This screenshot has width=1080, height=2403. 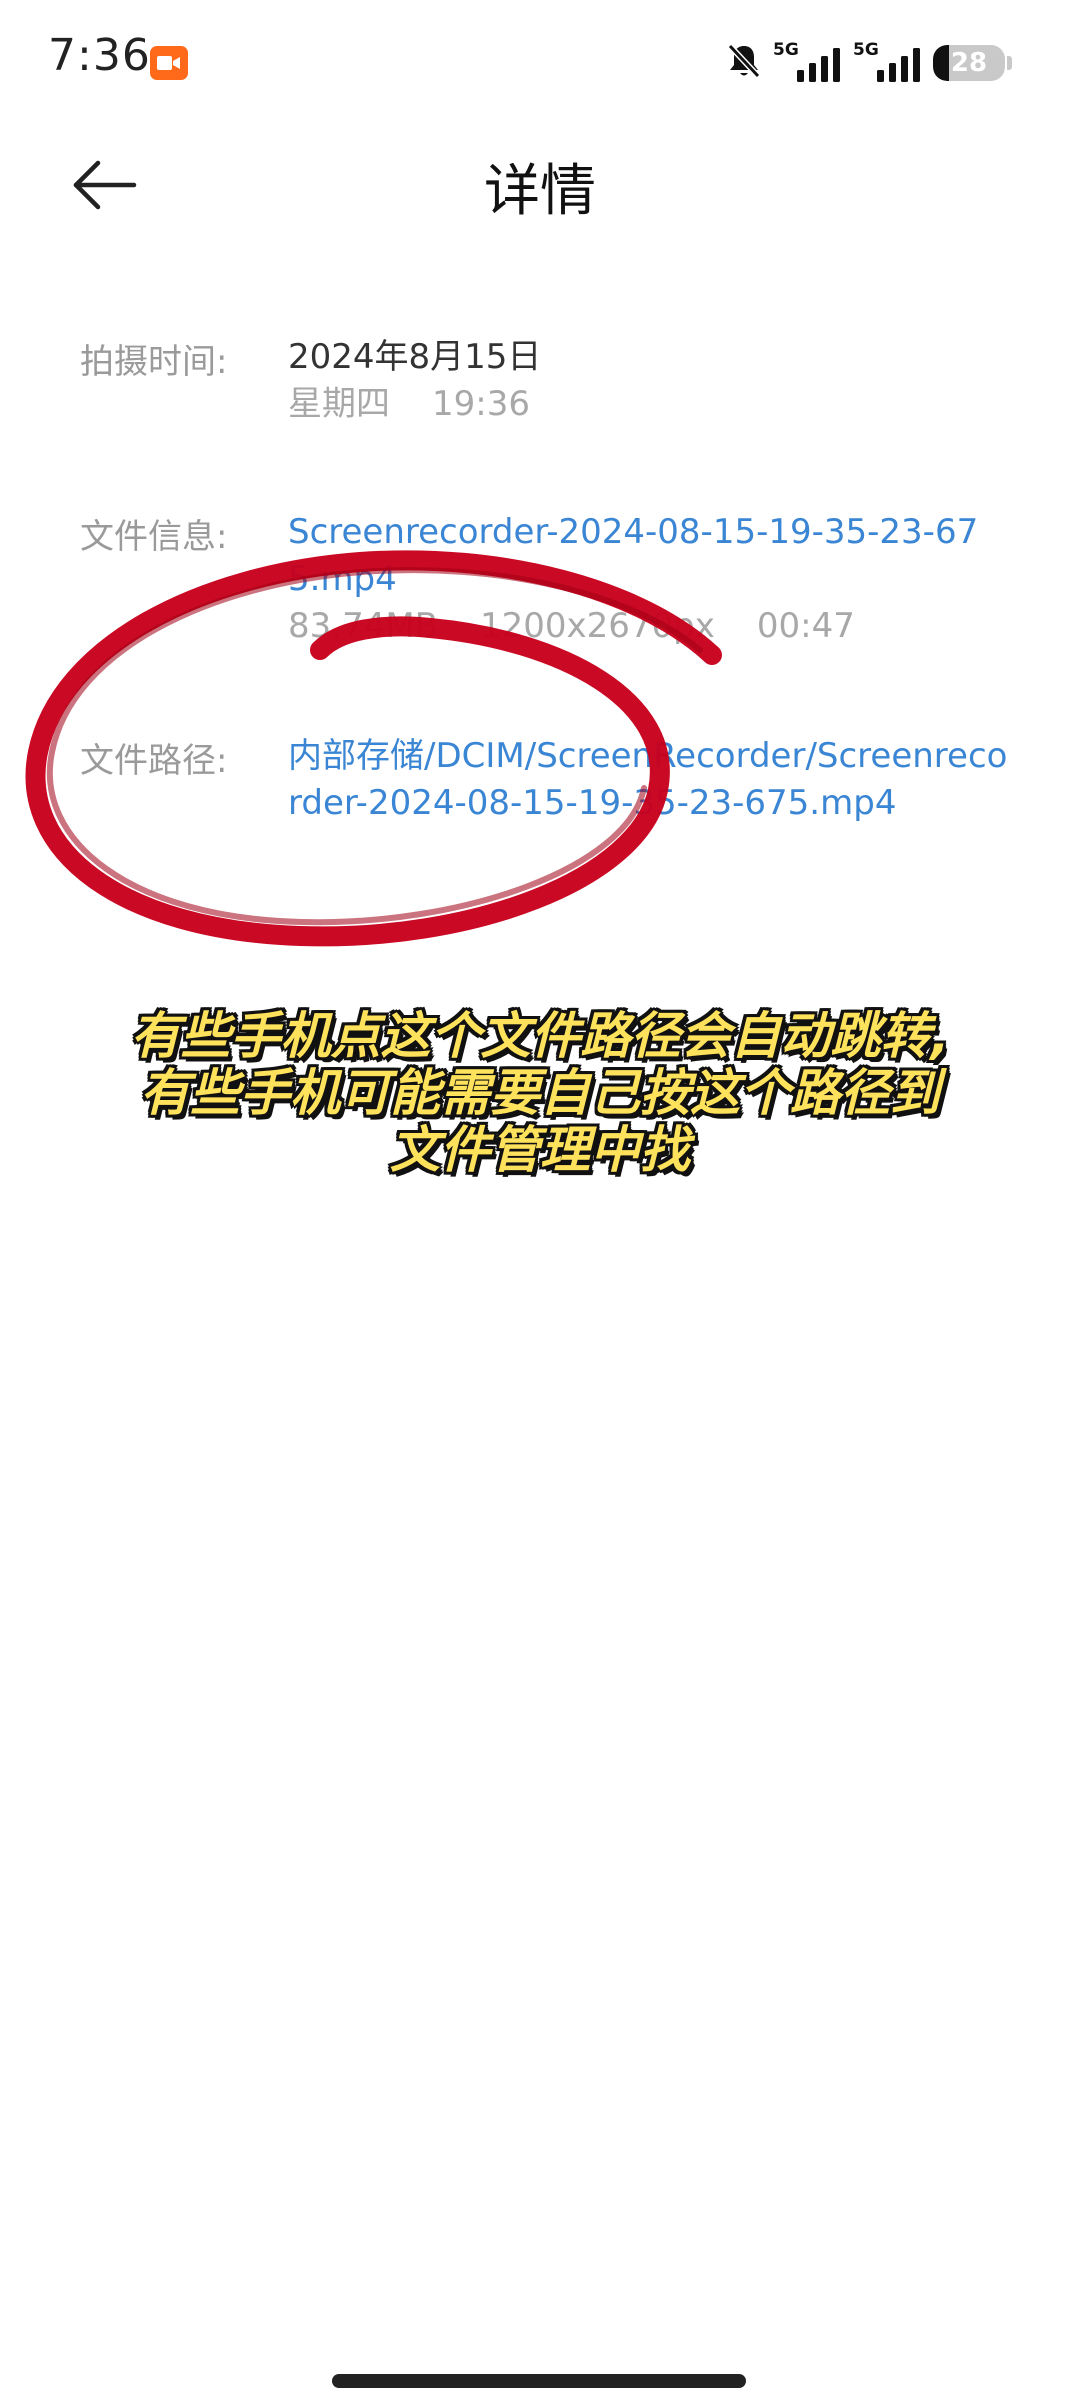 What do you see at coordinates (363, 626) in the screenshot?
I see `file-size: 83.74MB` at bounding box center [363, 626].